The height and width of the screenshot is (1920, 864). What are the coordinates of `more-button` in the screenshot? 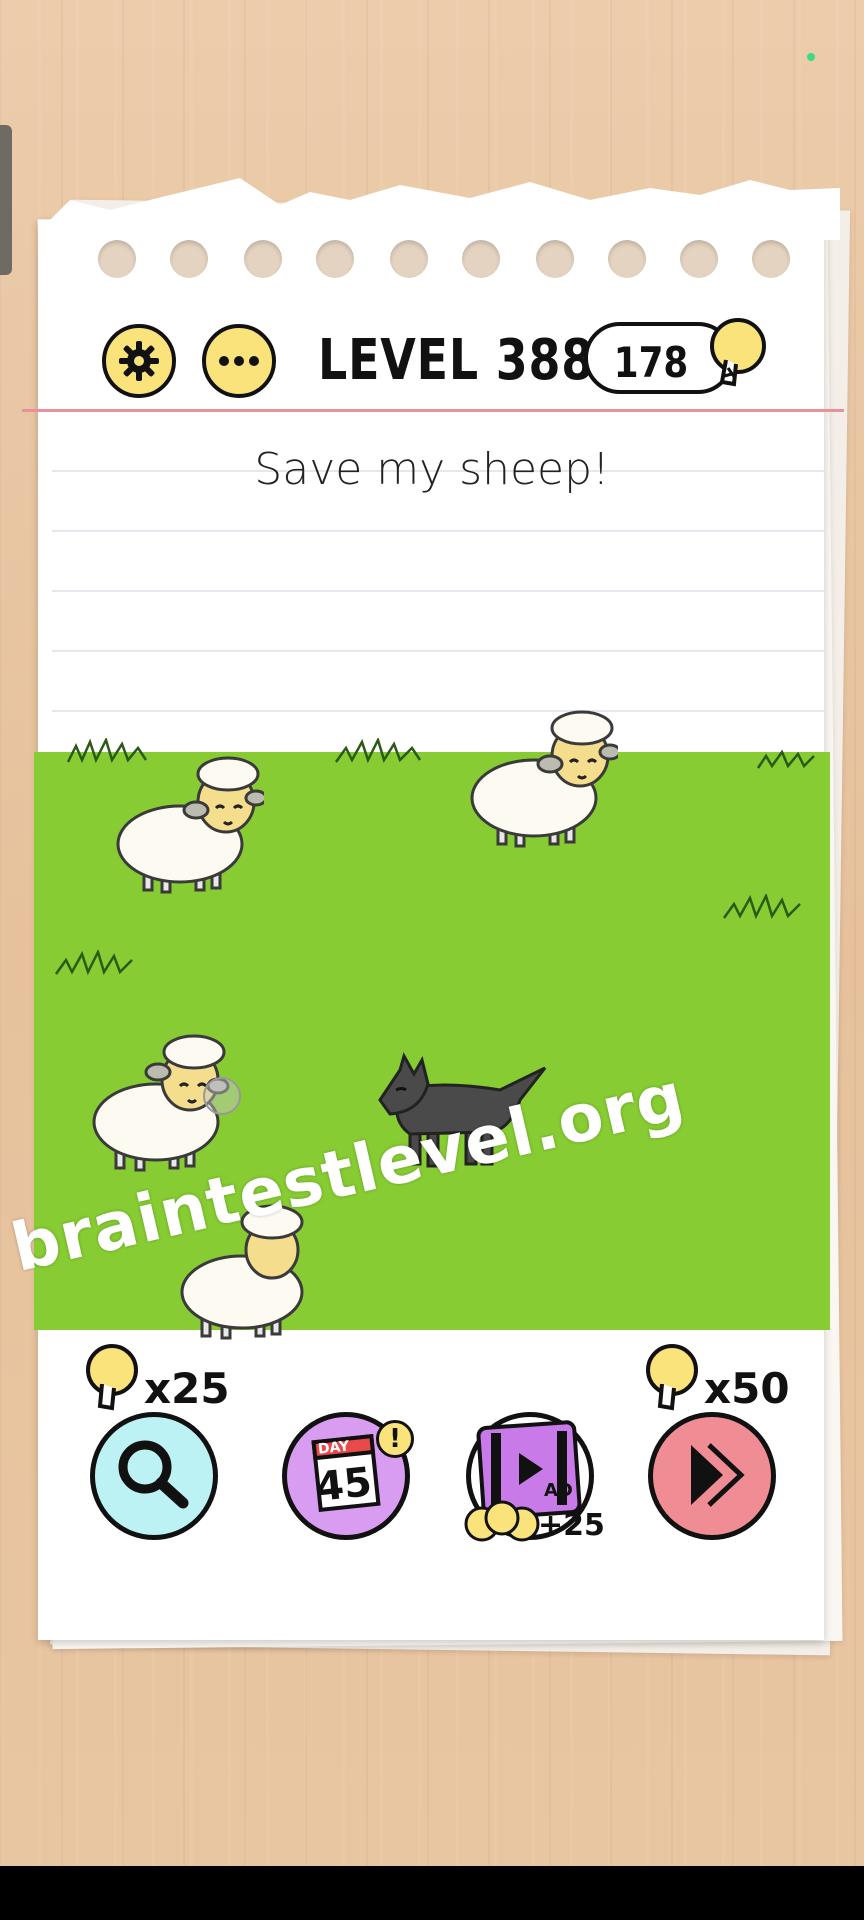 It's located at (239, 361).